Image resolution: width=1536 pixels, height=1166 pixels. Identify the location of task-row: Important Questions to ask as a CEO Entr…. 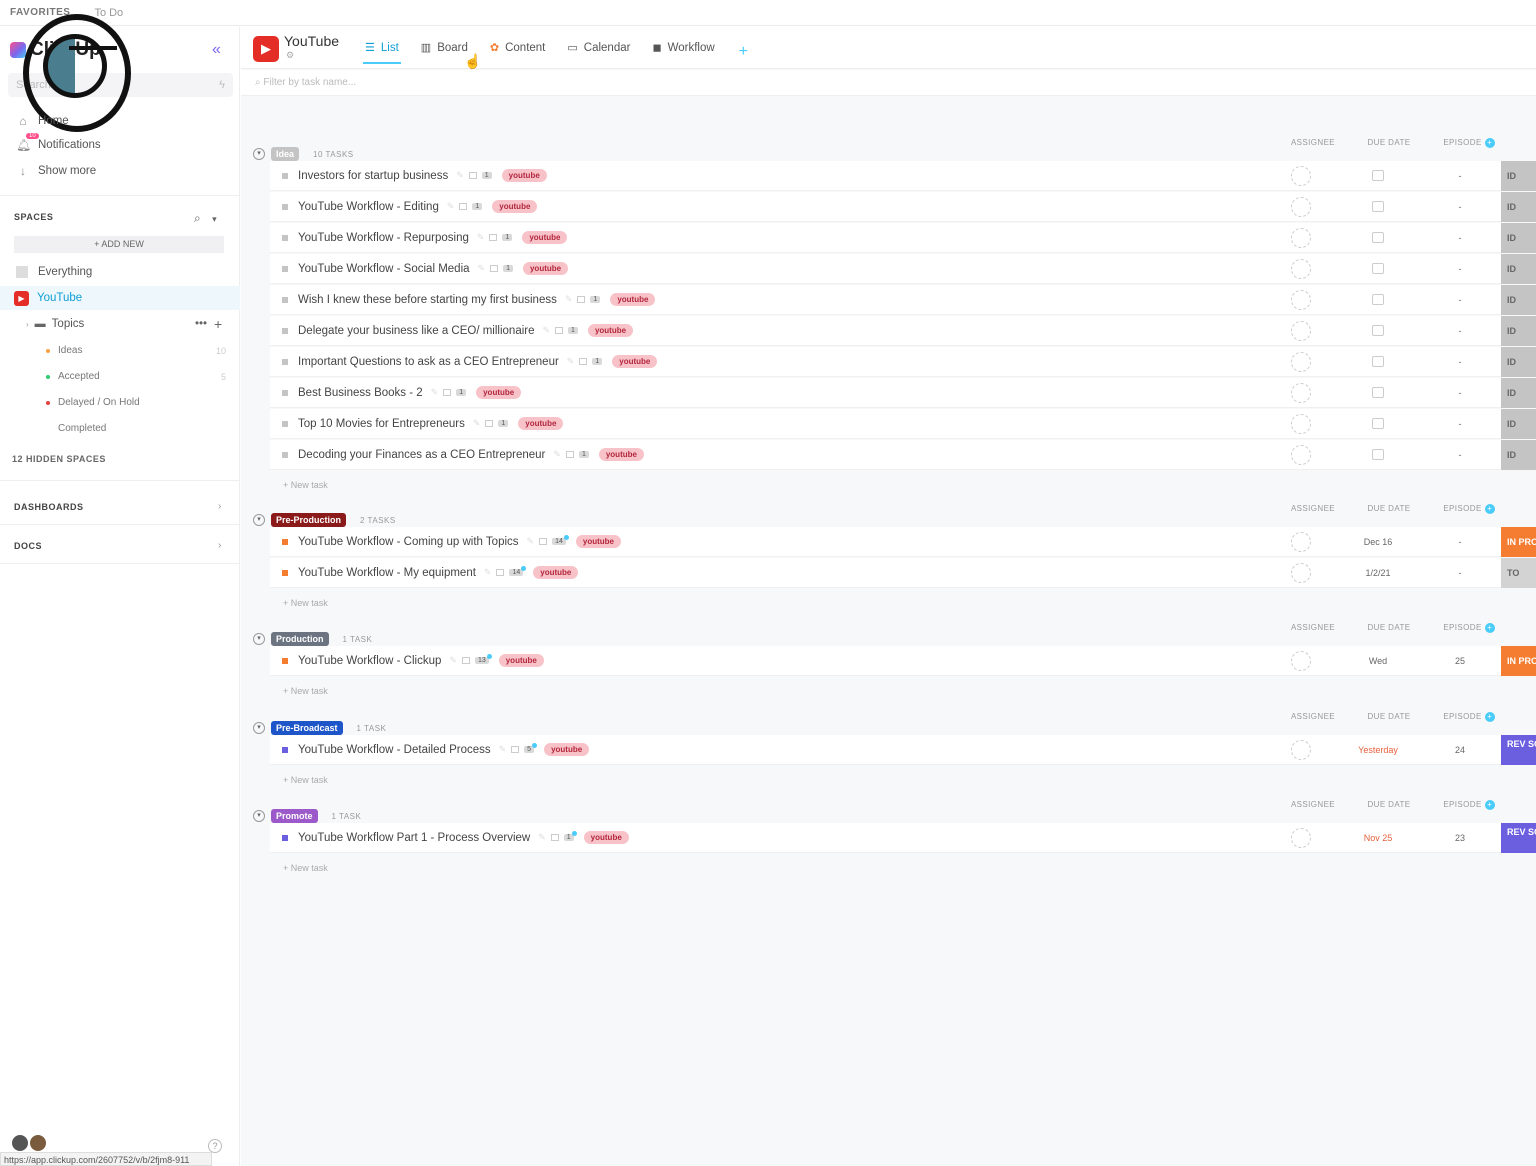
(903, 361).